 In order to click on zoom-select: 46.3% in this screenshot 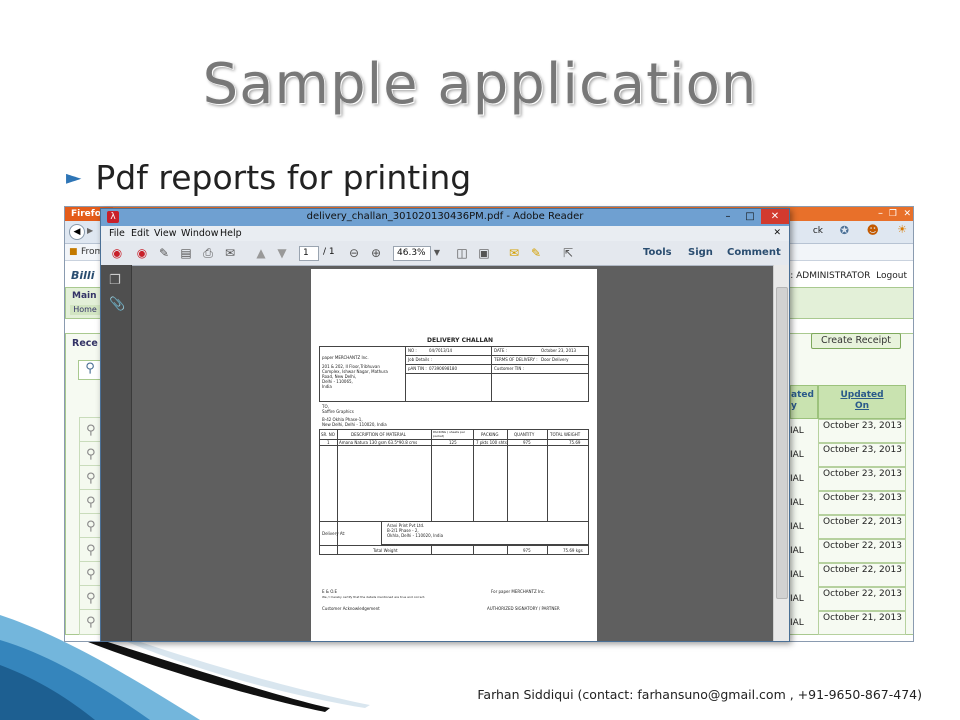, I will do `click(412, 253)`.